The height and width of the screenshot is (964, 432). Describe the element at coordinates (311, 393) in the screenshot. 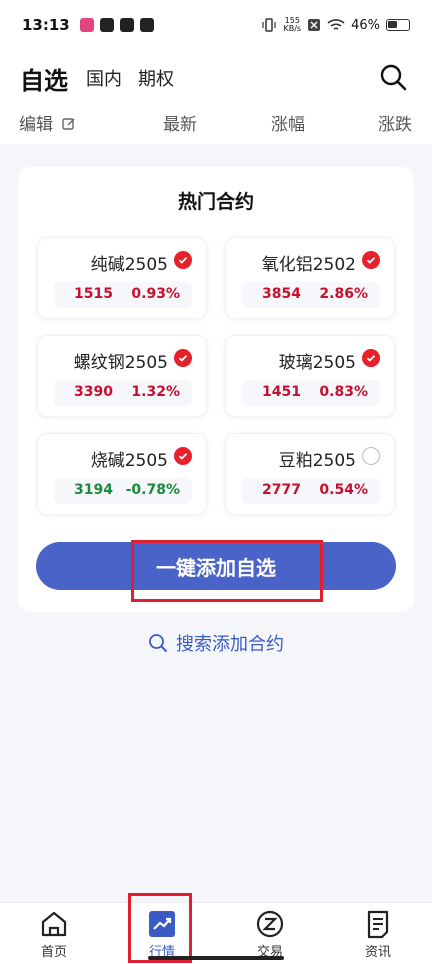

I see `contract-quote: 1451 0.83%` at that location.